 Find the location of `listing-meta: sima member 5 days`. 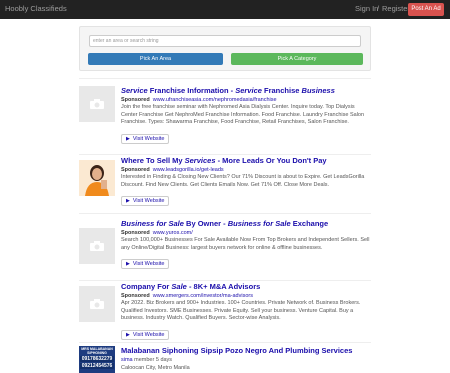

listing-meta: sima member 5 days is located at coordinates (246, 360).